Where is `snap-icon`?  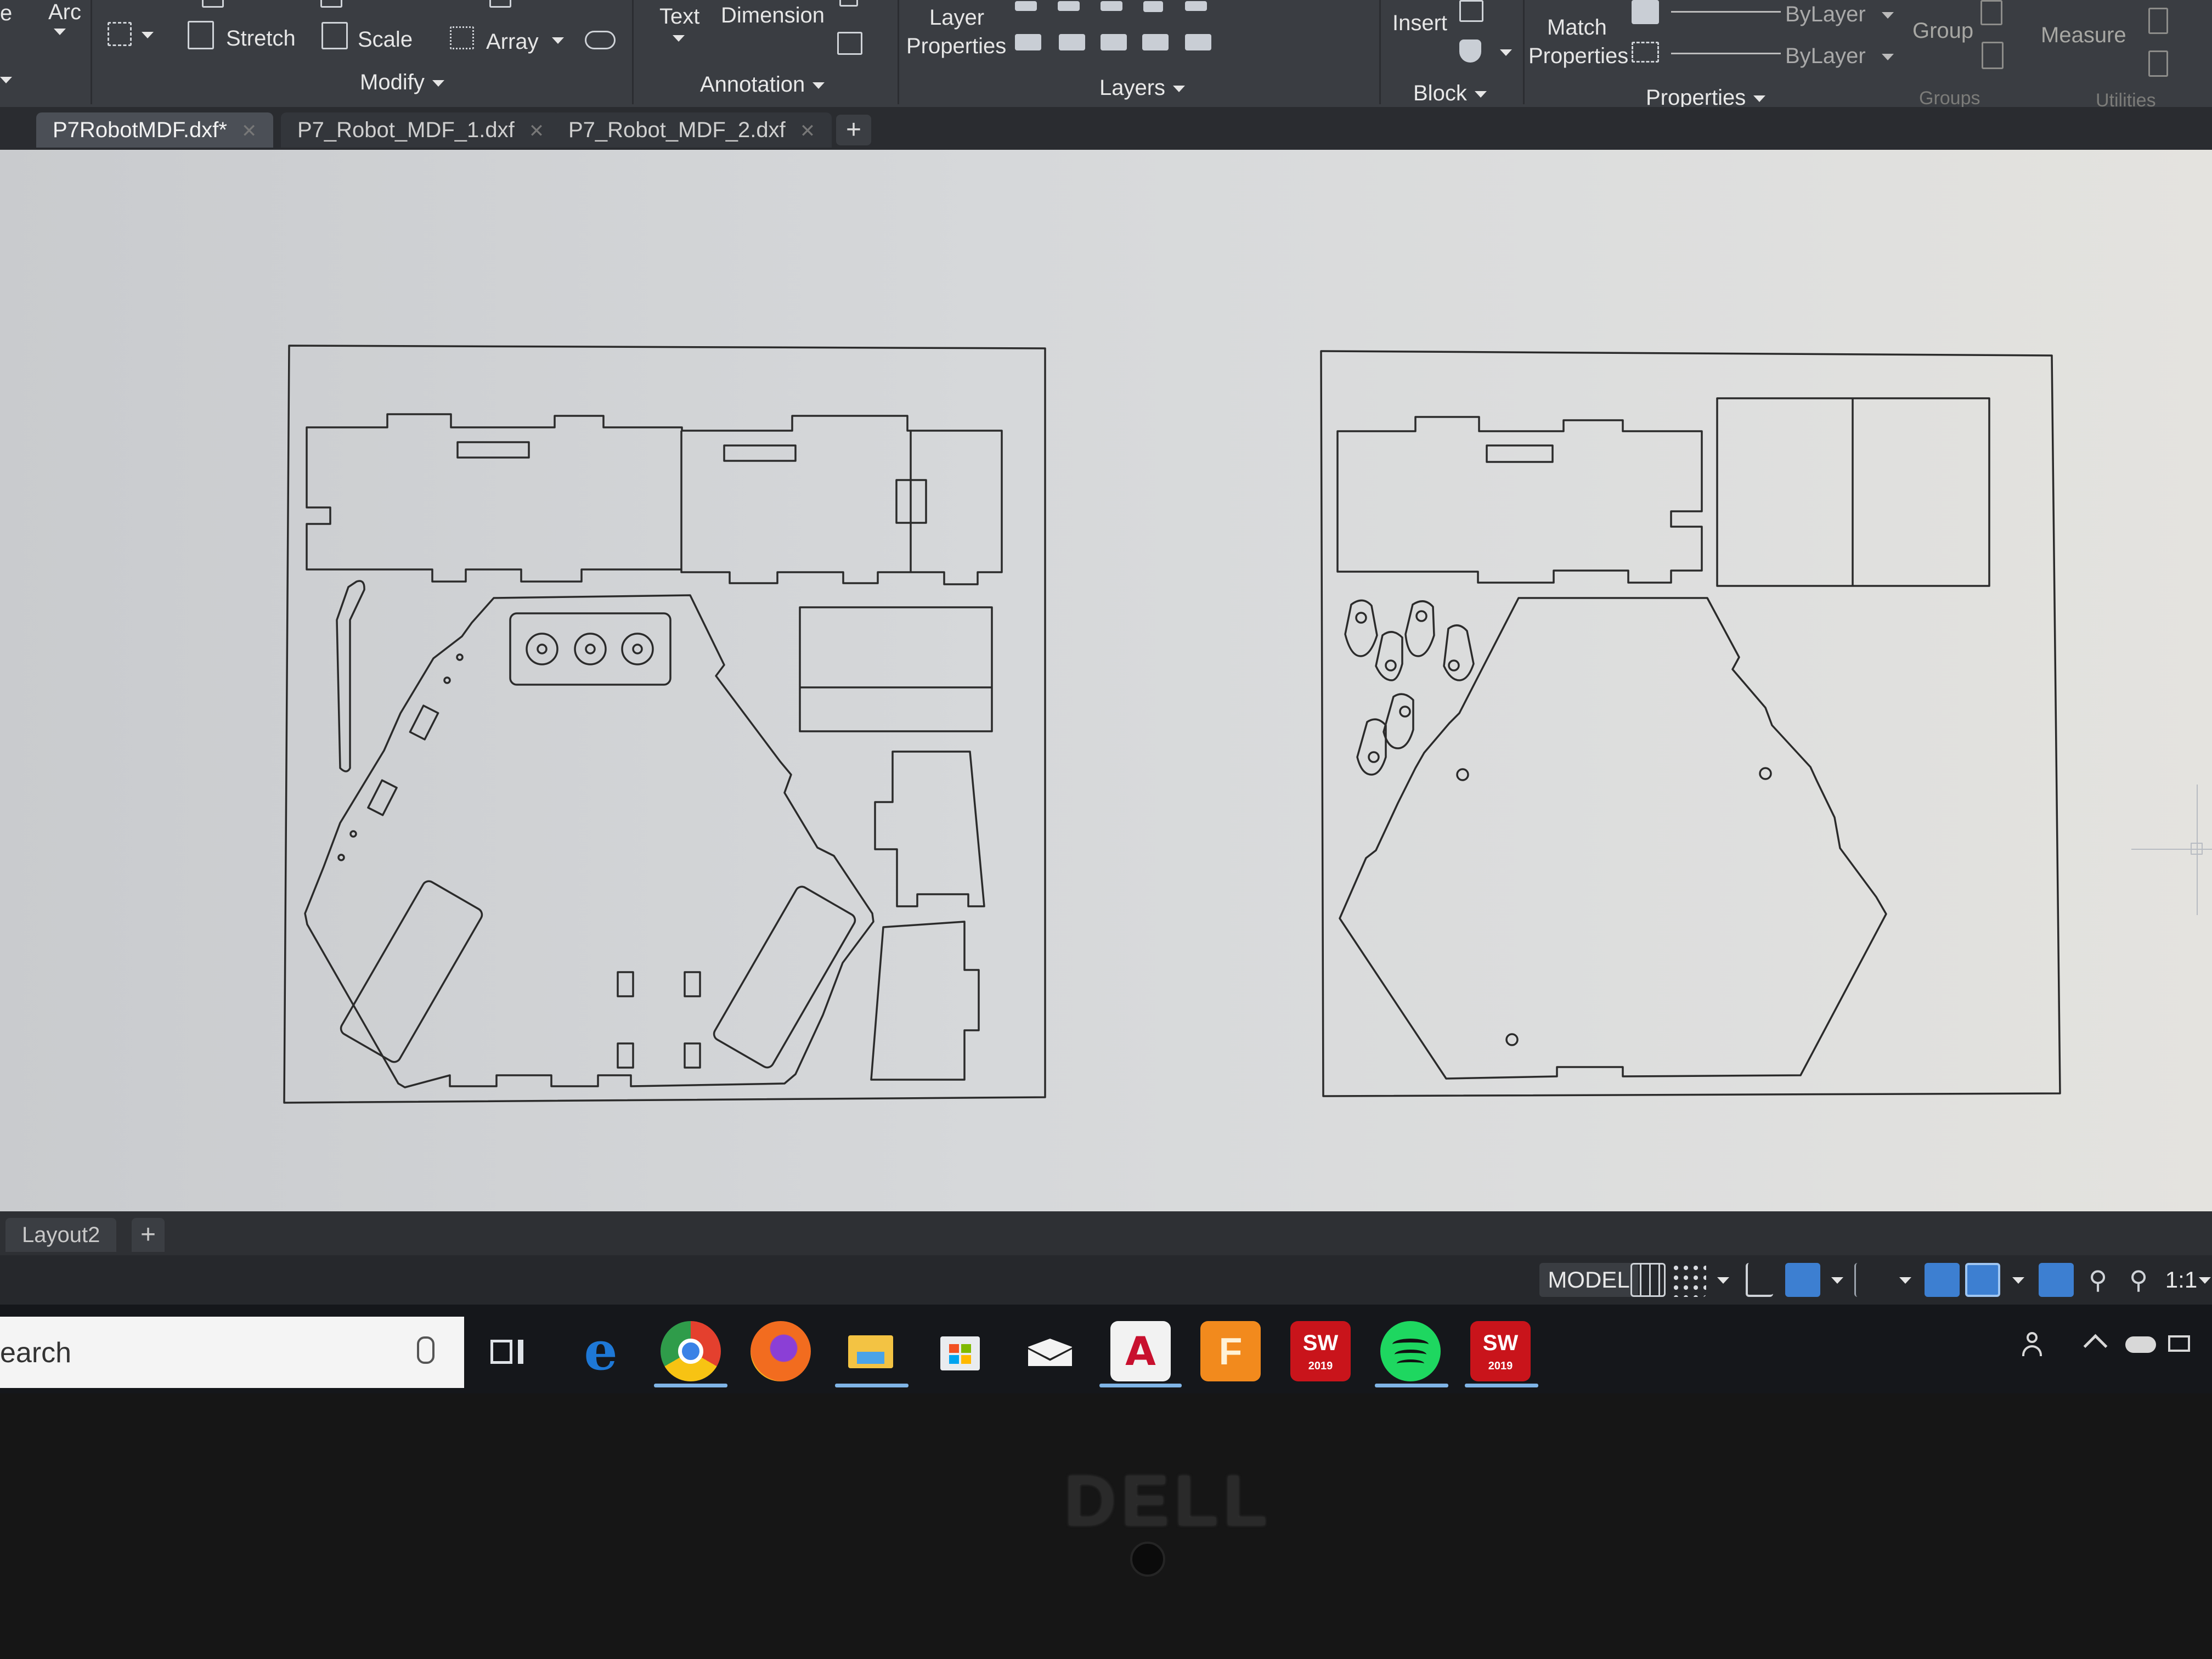 snap-icon is located at coordinates (1689, 1280).